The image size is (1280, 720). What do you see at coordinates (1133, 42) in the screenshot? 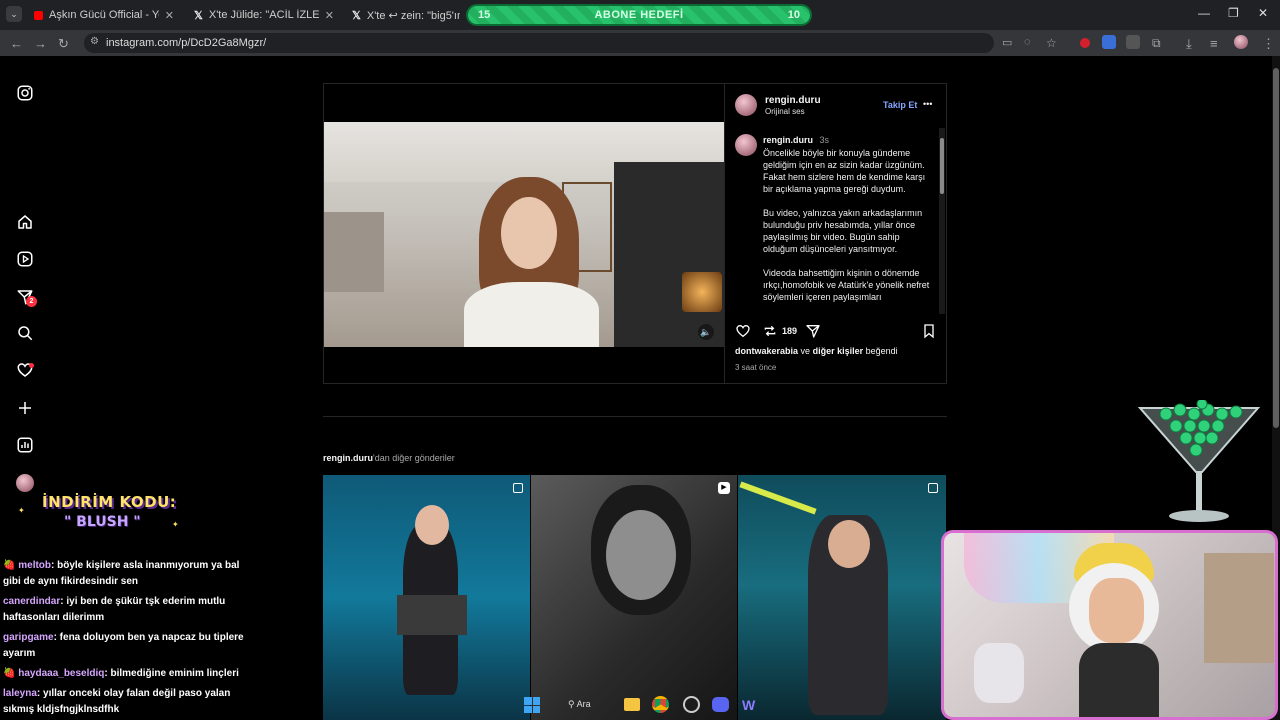
I see `extension-dark-icon` at bounding box center [1133, 42].